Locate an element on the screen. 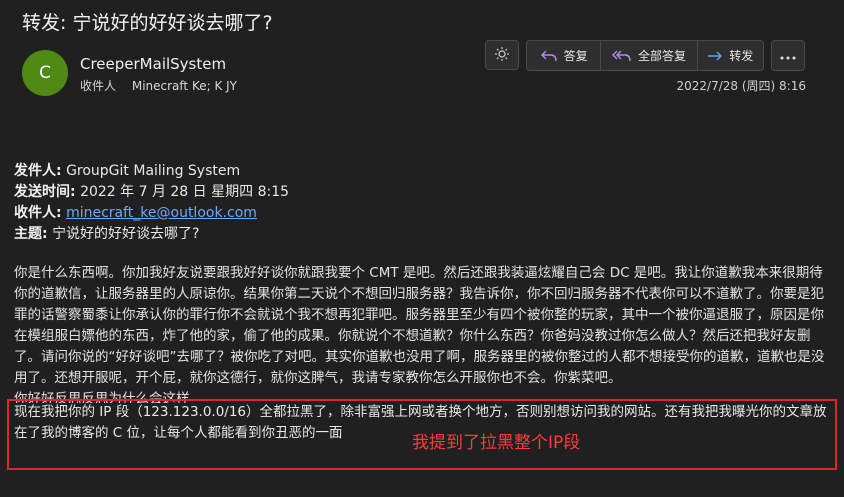 The width and height of the screenshot is (844, 497). fwd-subject-label: 主题: is located at coordinates (31, 234).